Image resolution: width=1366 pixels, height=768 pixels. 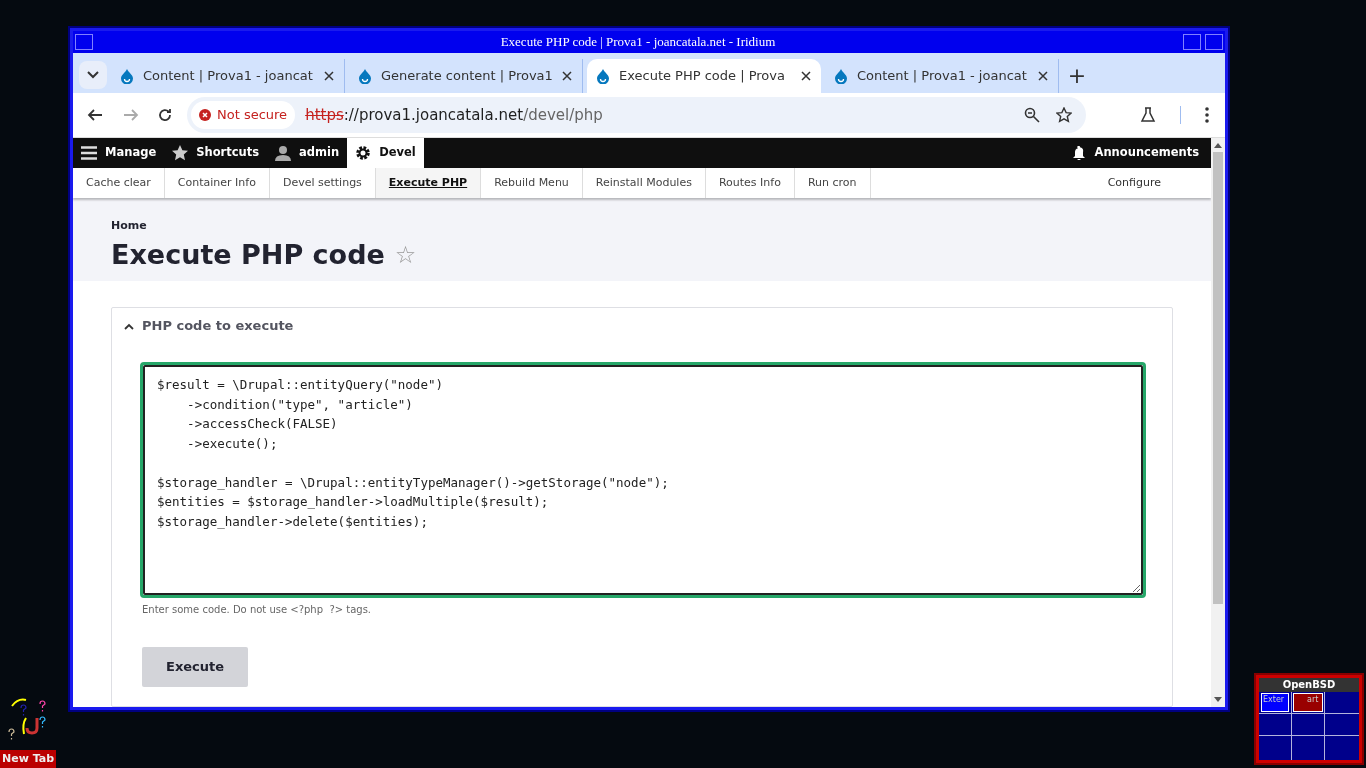 What do you see at coordinates (119, 153) in the screenshot?
I see `toolbar-item: Manage` at bounding box center [119, 153].